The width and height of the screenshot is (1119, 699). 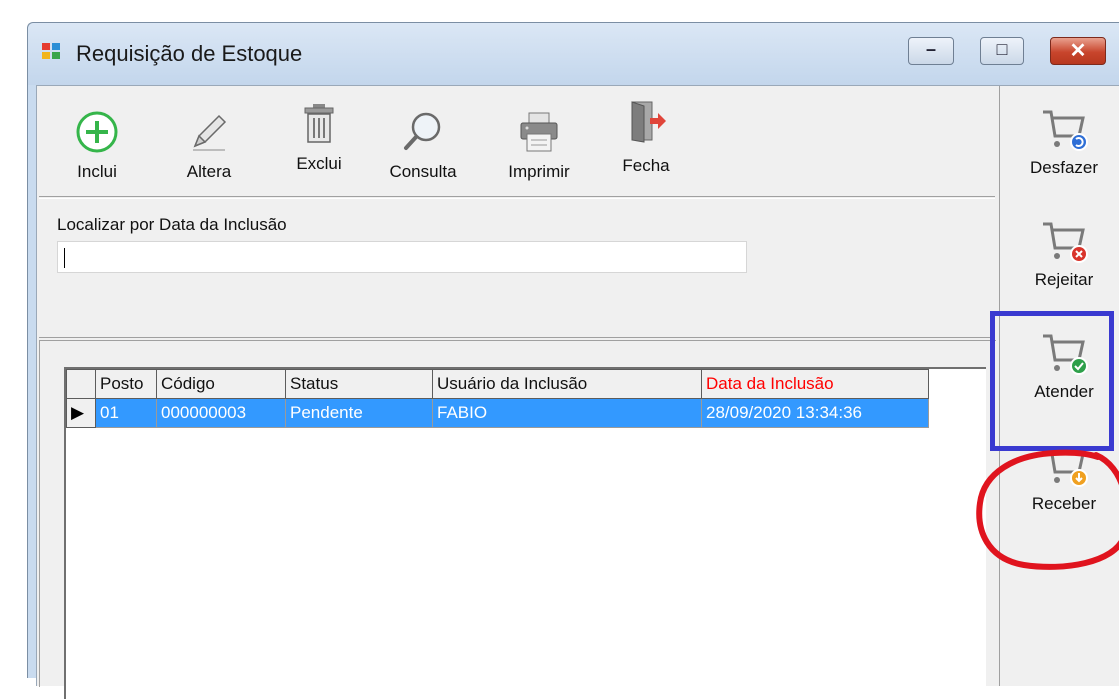 I want to click on cell-usuario: FABIO, so click(x=567, y=413).